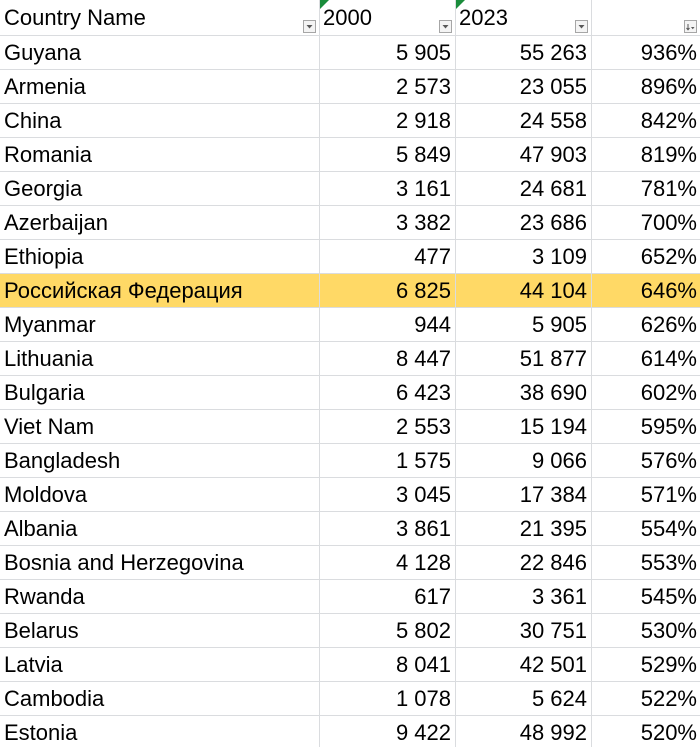  I want to click on country-name-cell: Moldova, so click(160, 495).